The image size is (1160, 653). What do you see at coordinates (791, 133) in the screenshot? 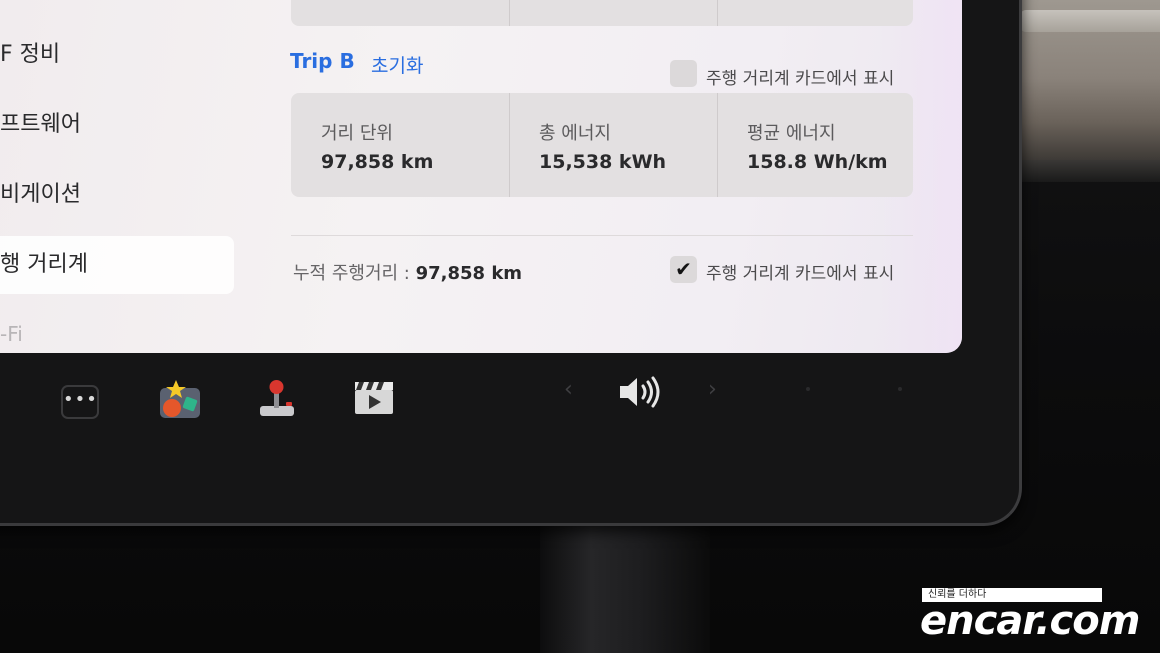
I see `stat-label: 평균 에너지` at bounding box center [791, 133].